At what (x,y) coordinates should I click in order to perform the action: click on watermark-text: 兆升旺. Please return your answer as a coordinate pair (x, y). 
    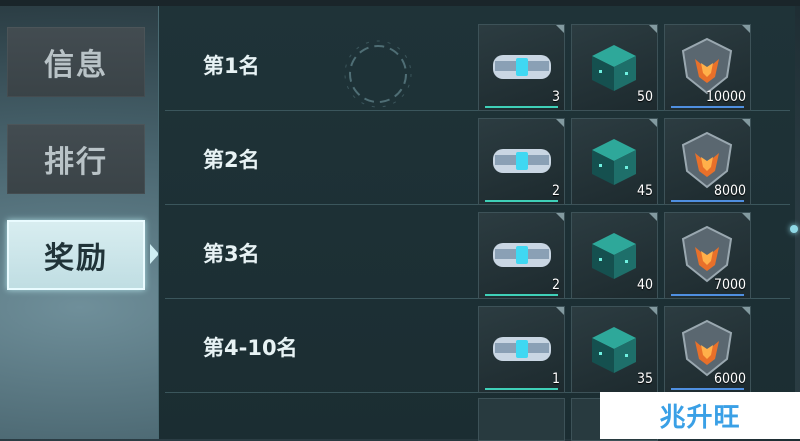
    Looking at the image, I should click on (700, 418).